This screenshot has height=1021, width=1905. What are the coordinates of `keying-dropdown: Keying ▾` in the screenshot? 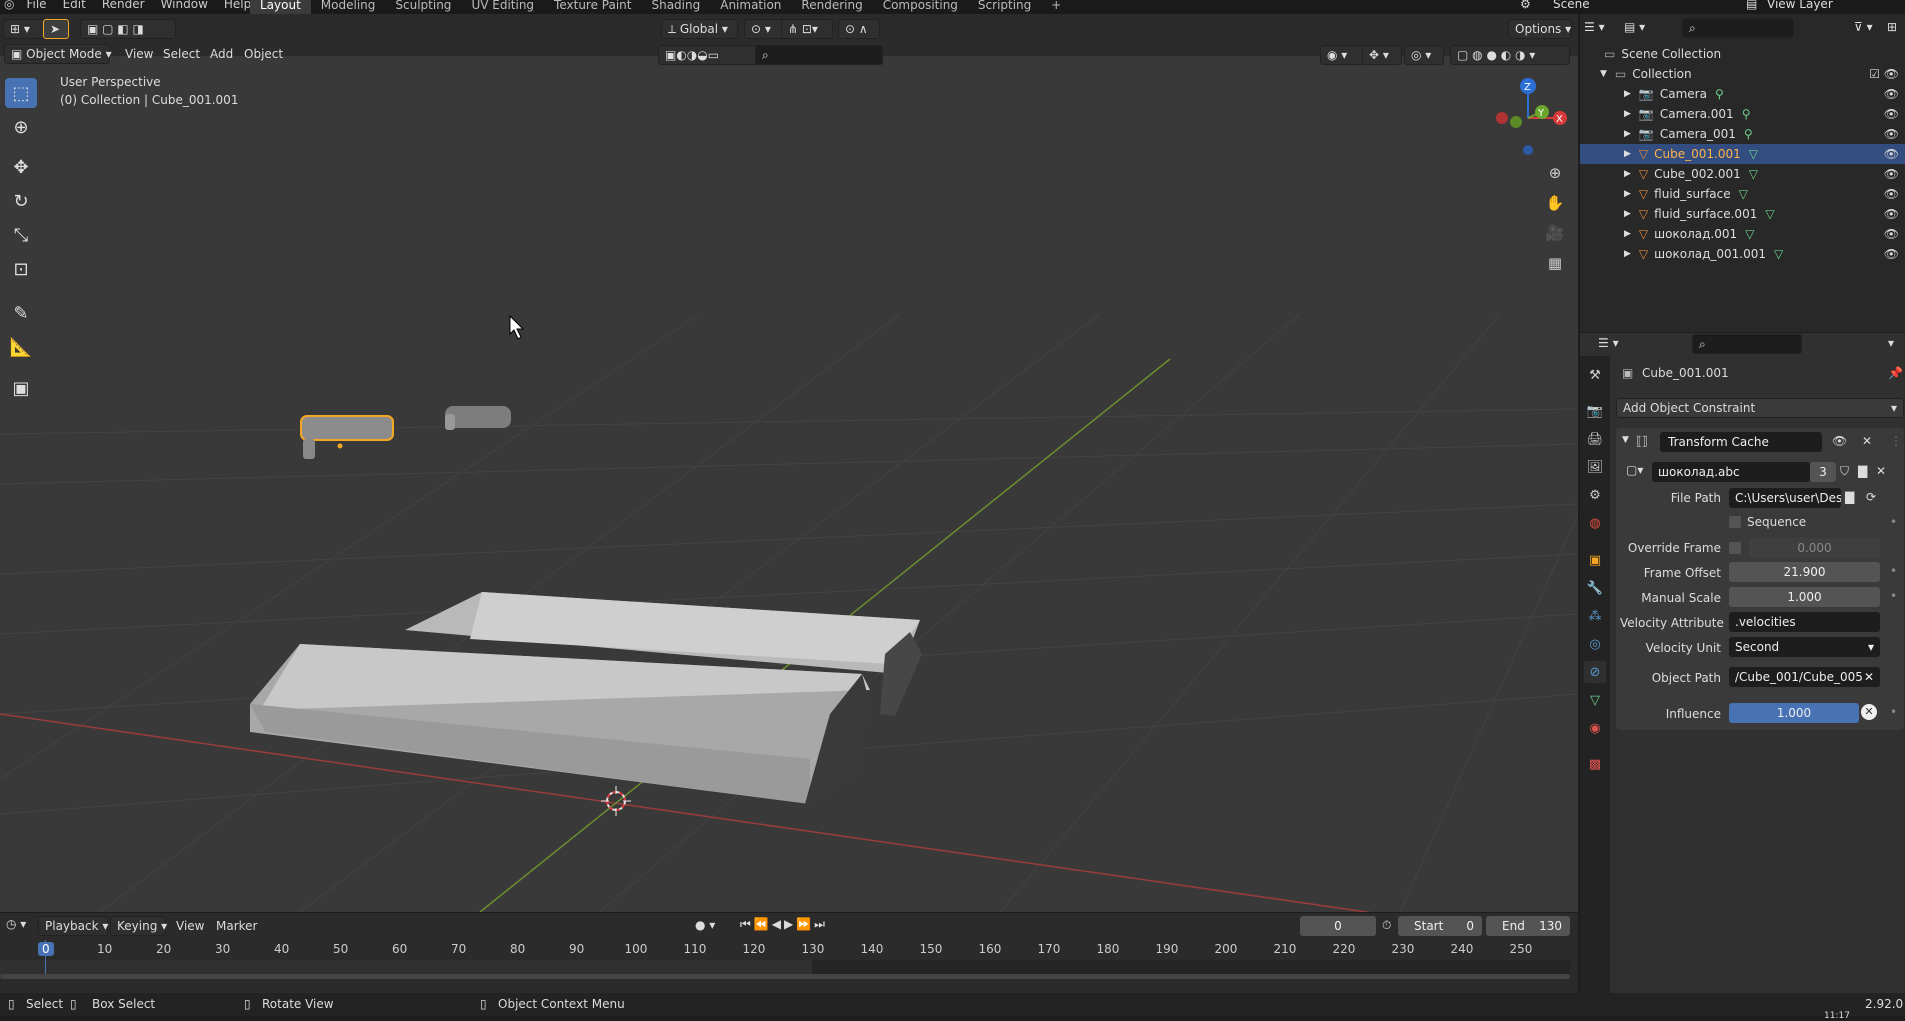 It's located at (138, 926).